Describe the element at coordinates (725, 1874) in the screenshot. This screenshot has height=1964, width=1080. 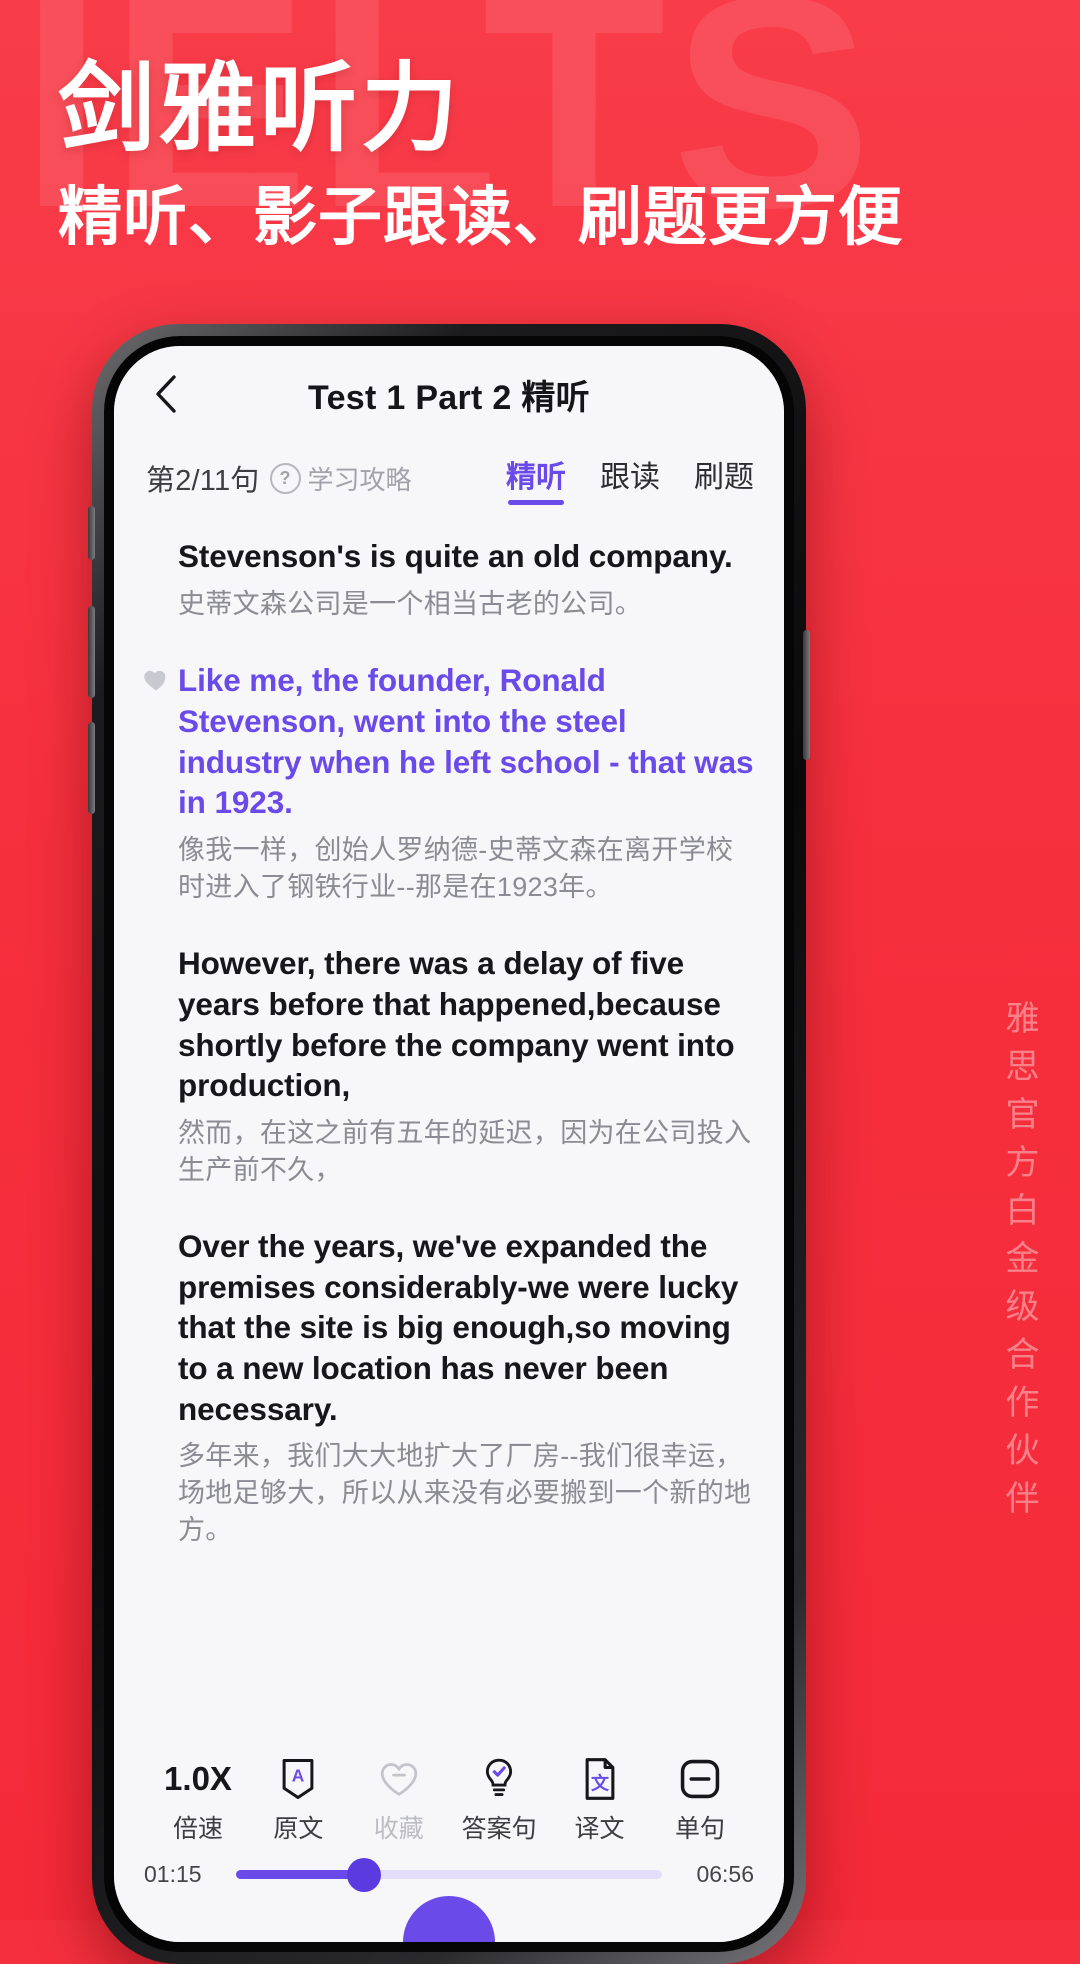
I see `total-time-label: 06:56` at that location.